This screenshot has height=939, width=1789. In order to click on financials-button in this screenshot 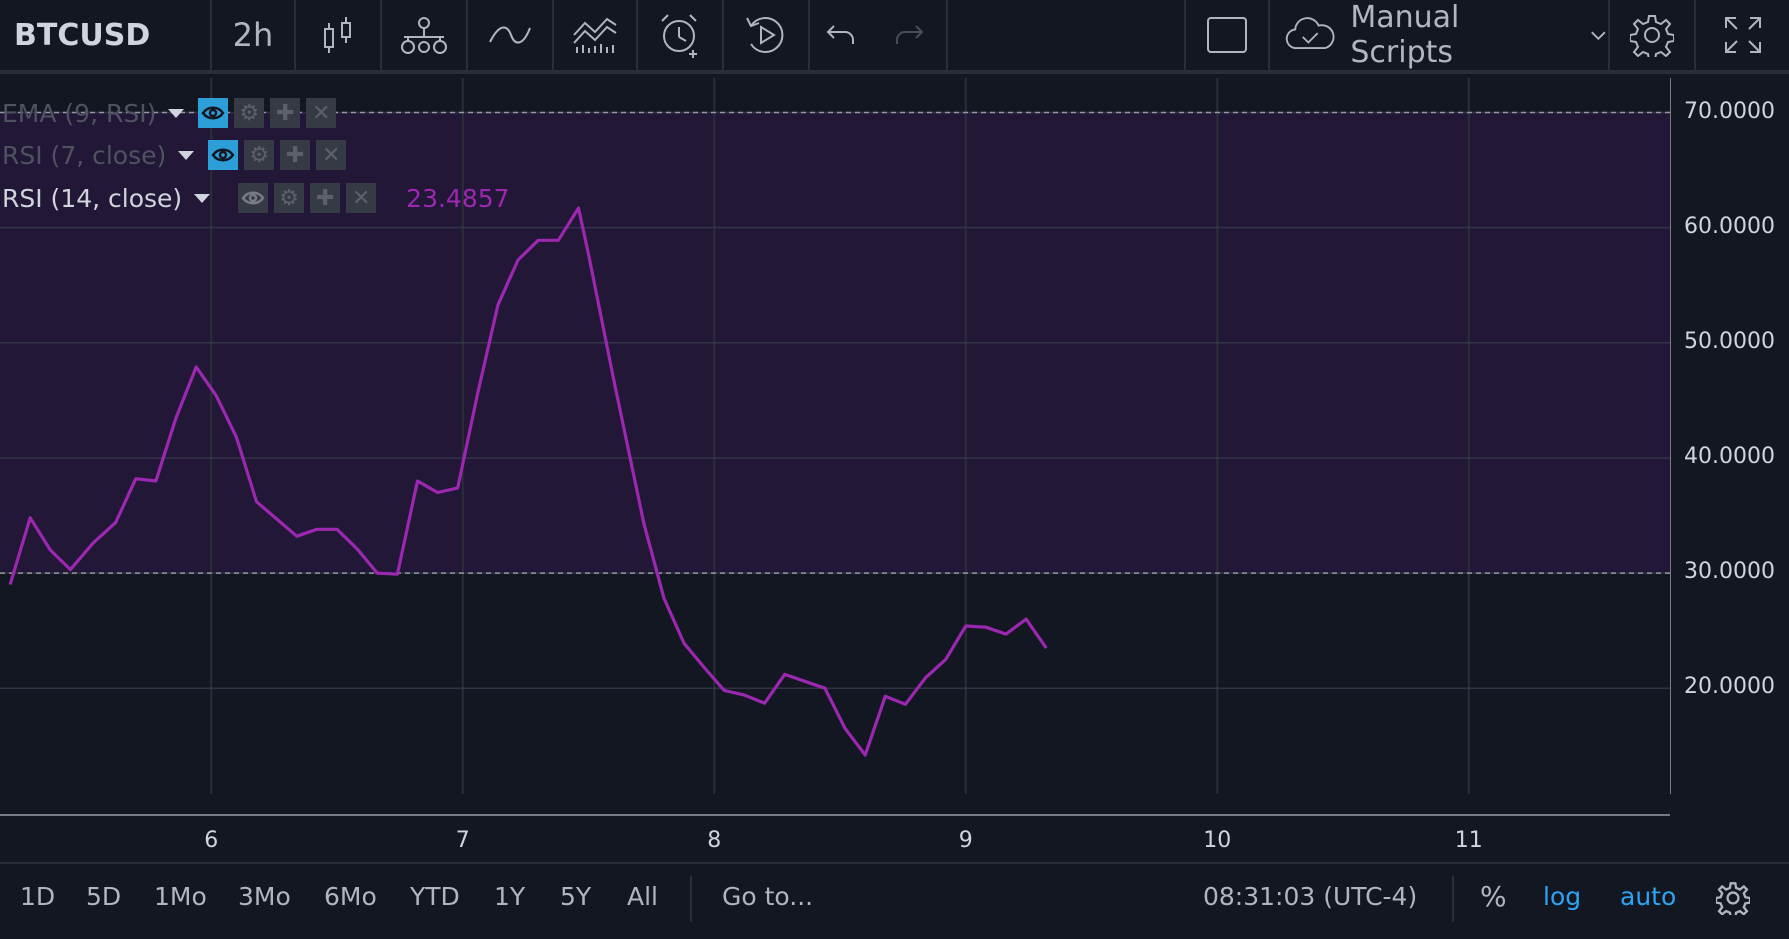, I will do `click(596, 35)`.